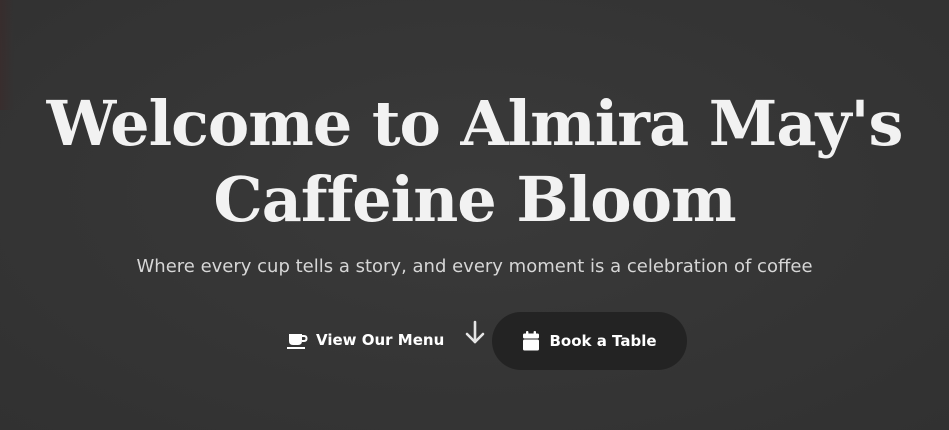  I want to click on calendar-icon, so click(531, 341).